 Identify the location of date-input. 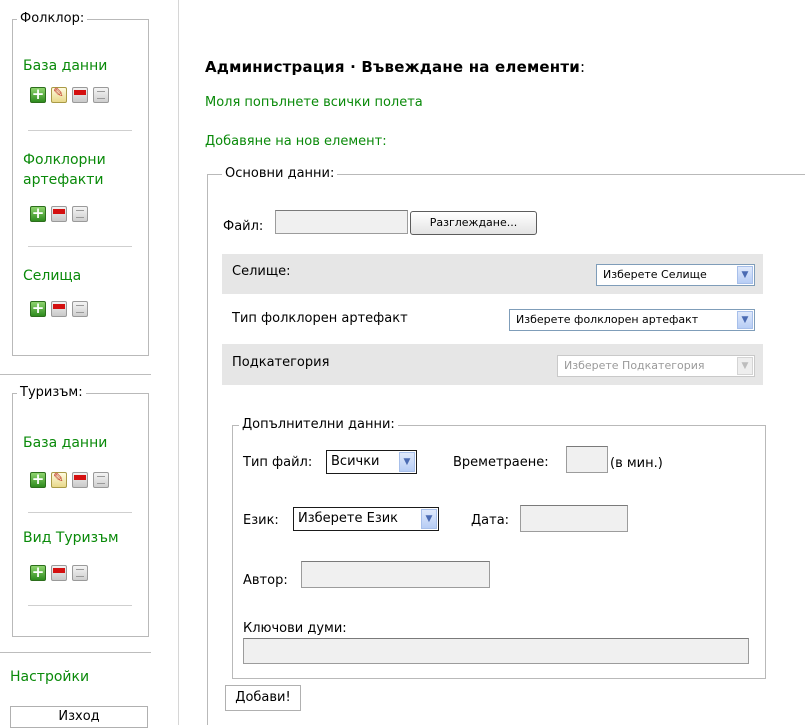
(574, 518).